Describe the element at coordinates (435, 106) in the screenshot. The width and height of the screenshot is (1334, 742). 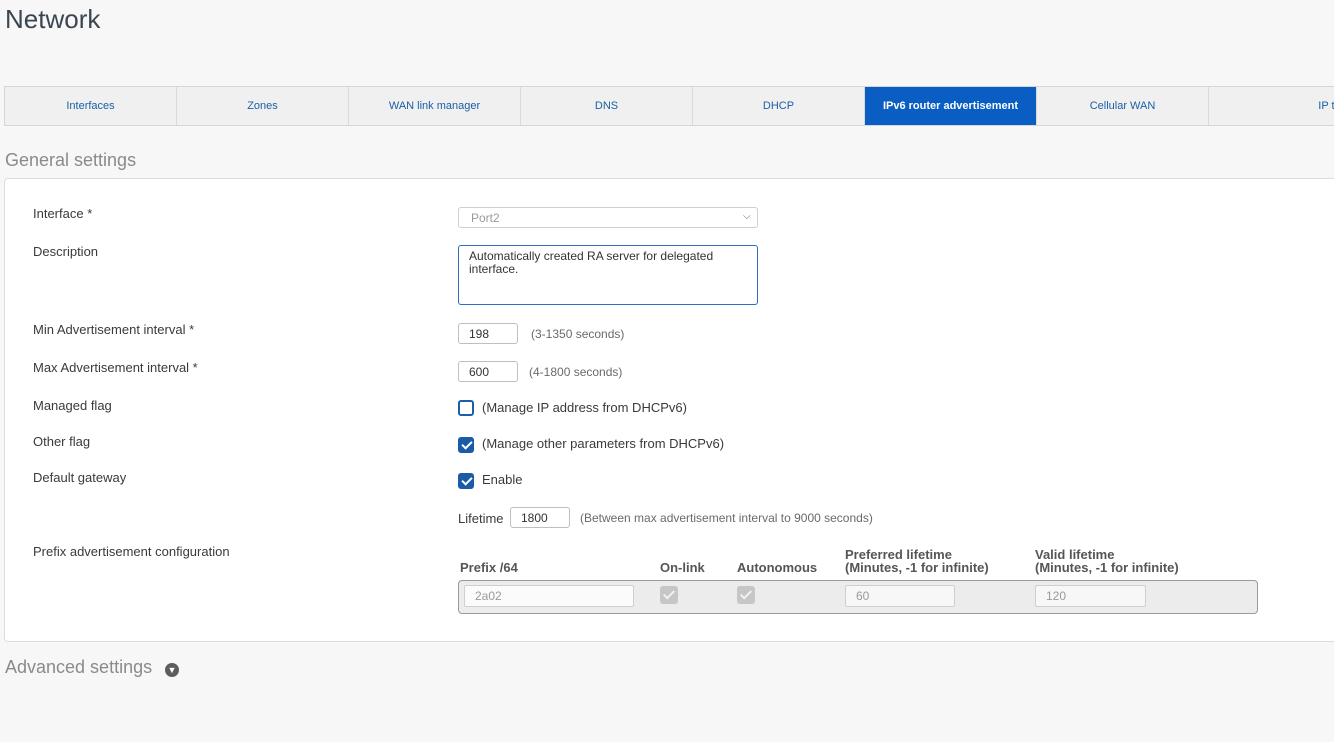
I see `tab-wan-link-manager: WAN link manager` at that location.